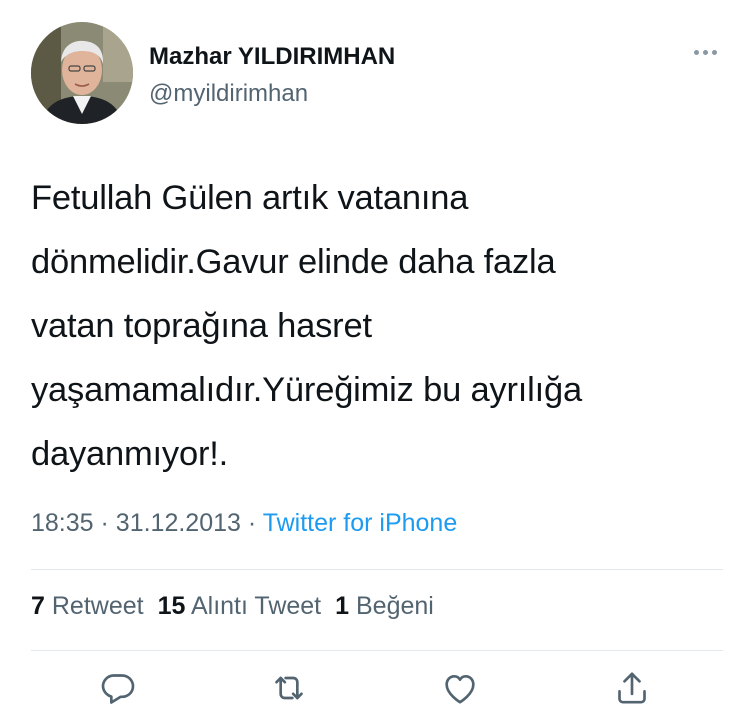  I want to click on likes-stat: 1 Beğeni, so click(384, 606).